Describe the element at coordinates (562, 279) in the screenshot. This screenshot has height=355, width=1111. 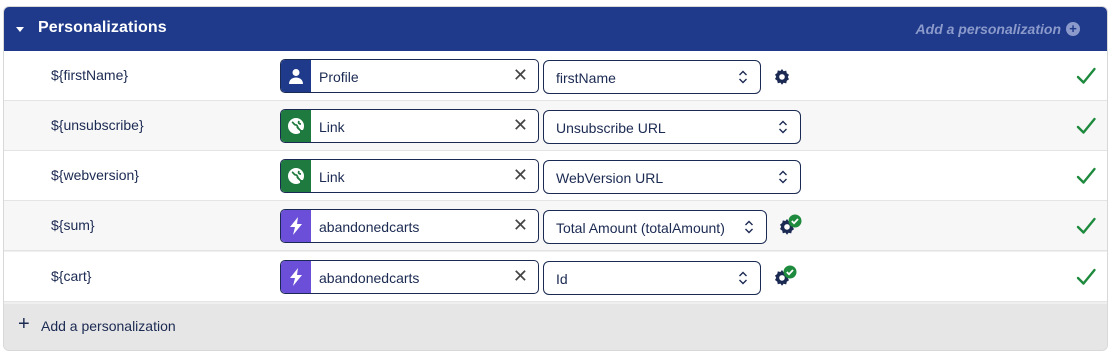
I see `field-label: Id` at that location.